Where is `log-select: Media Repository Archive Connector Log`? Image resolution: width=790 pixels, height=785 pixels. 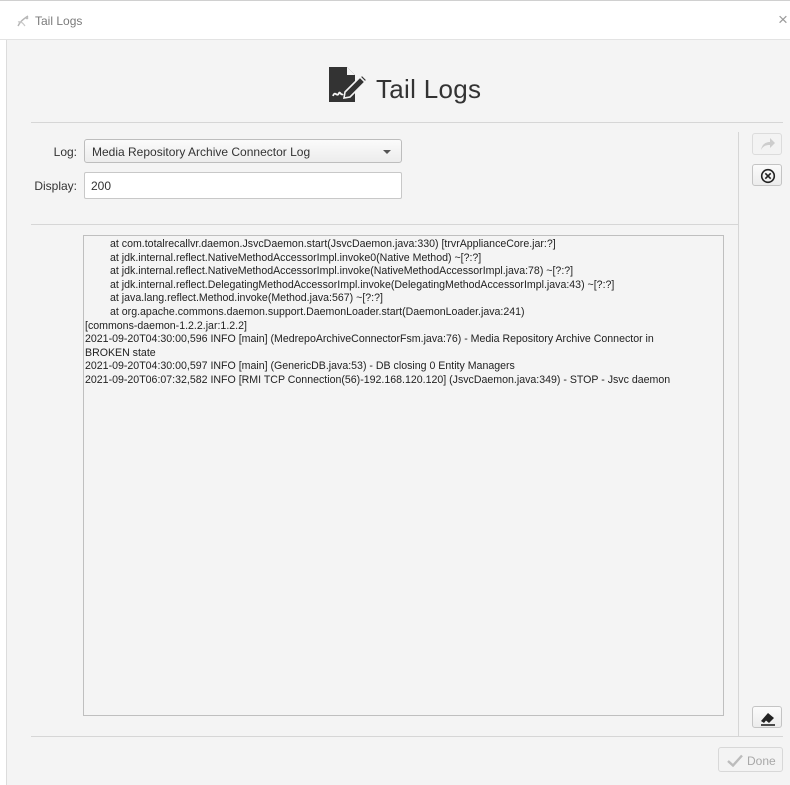
log-select: Media Repository Archive Connector Log is located at coordinates (243, 151).